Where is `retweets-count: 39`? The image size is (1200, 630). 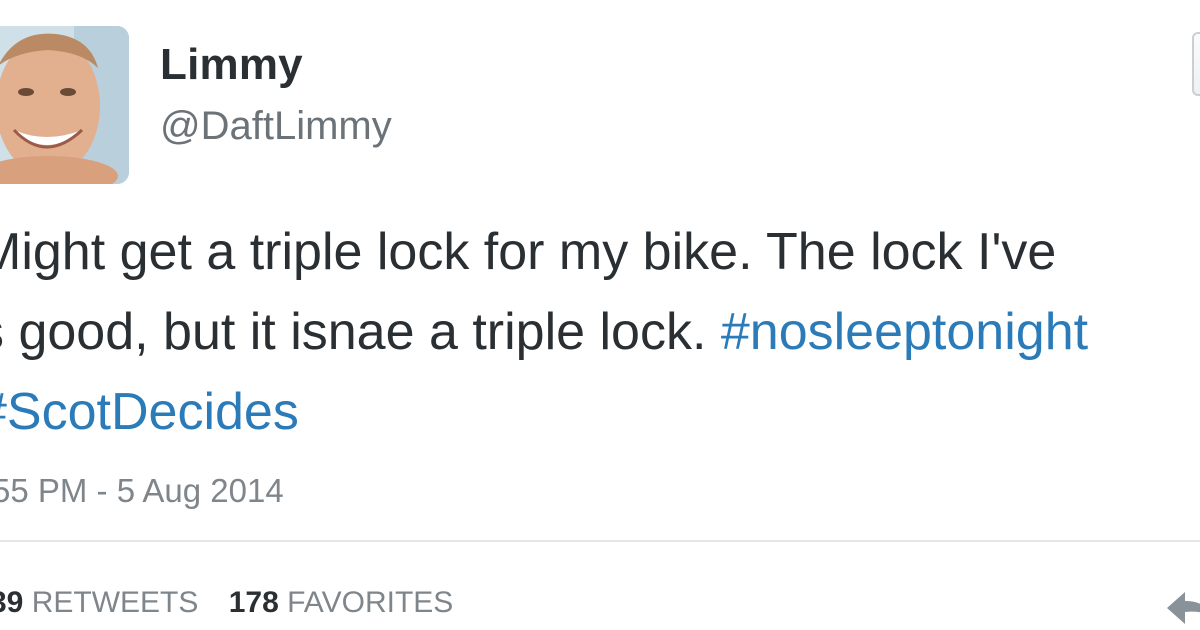 retweets-count: 39 is located at coordinates (11, 602).